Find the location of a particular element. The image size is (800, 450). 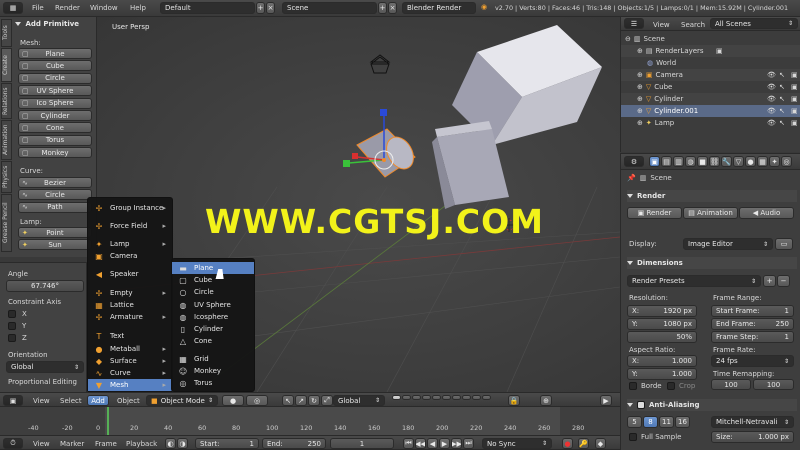

render-panel-header: Render is located at coordinates (712, 196).